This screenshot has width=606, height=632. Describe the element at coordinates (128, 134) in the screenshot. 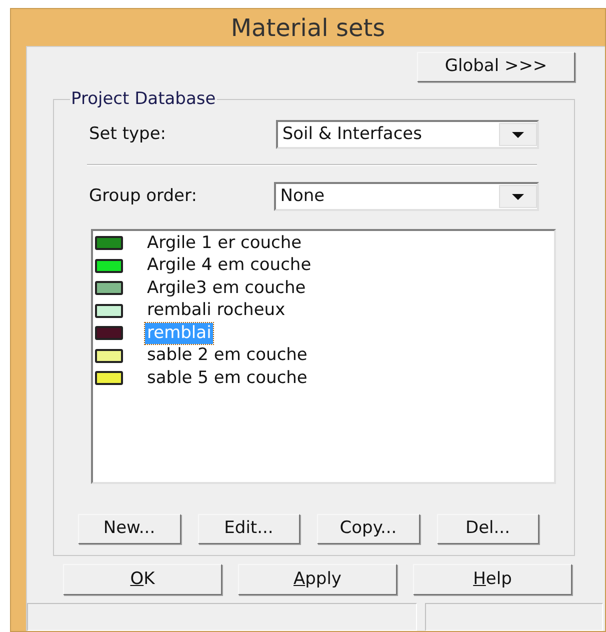

I see `set-type-label: Set type:` at that location.